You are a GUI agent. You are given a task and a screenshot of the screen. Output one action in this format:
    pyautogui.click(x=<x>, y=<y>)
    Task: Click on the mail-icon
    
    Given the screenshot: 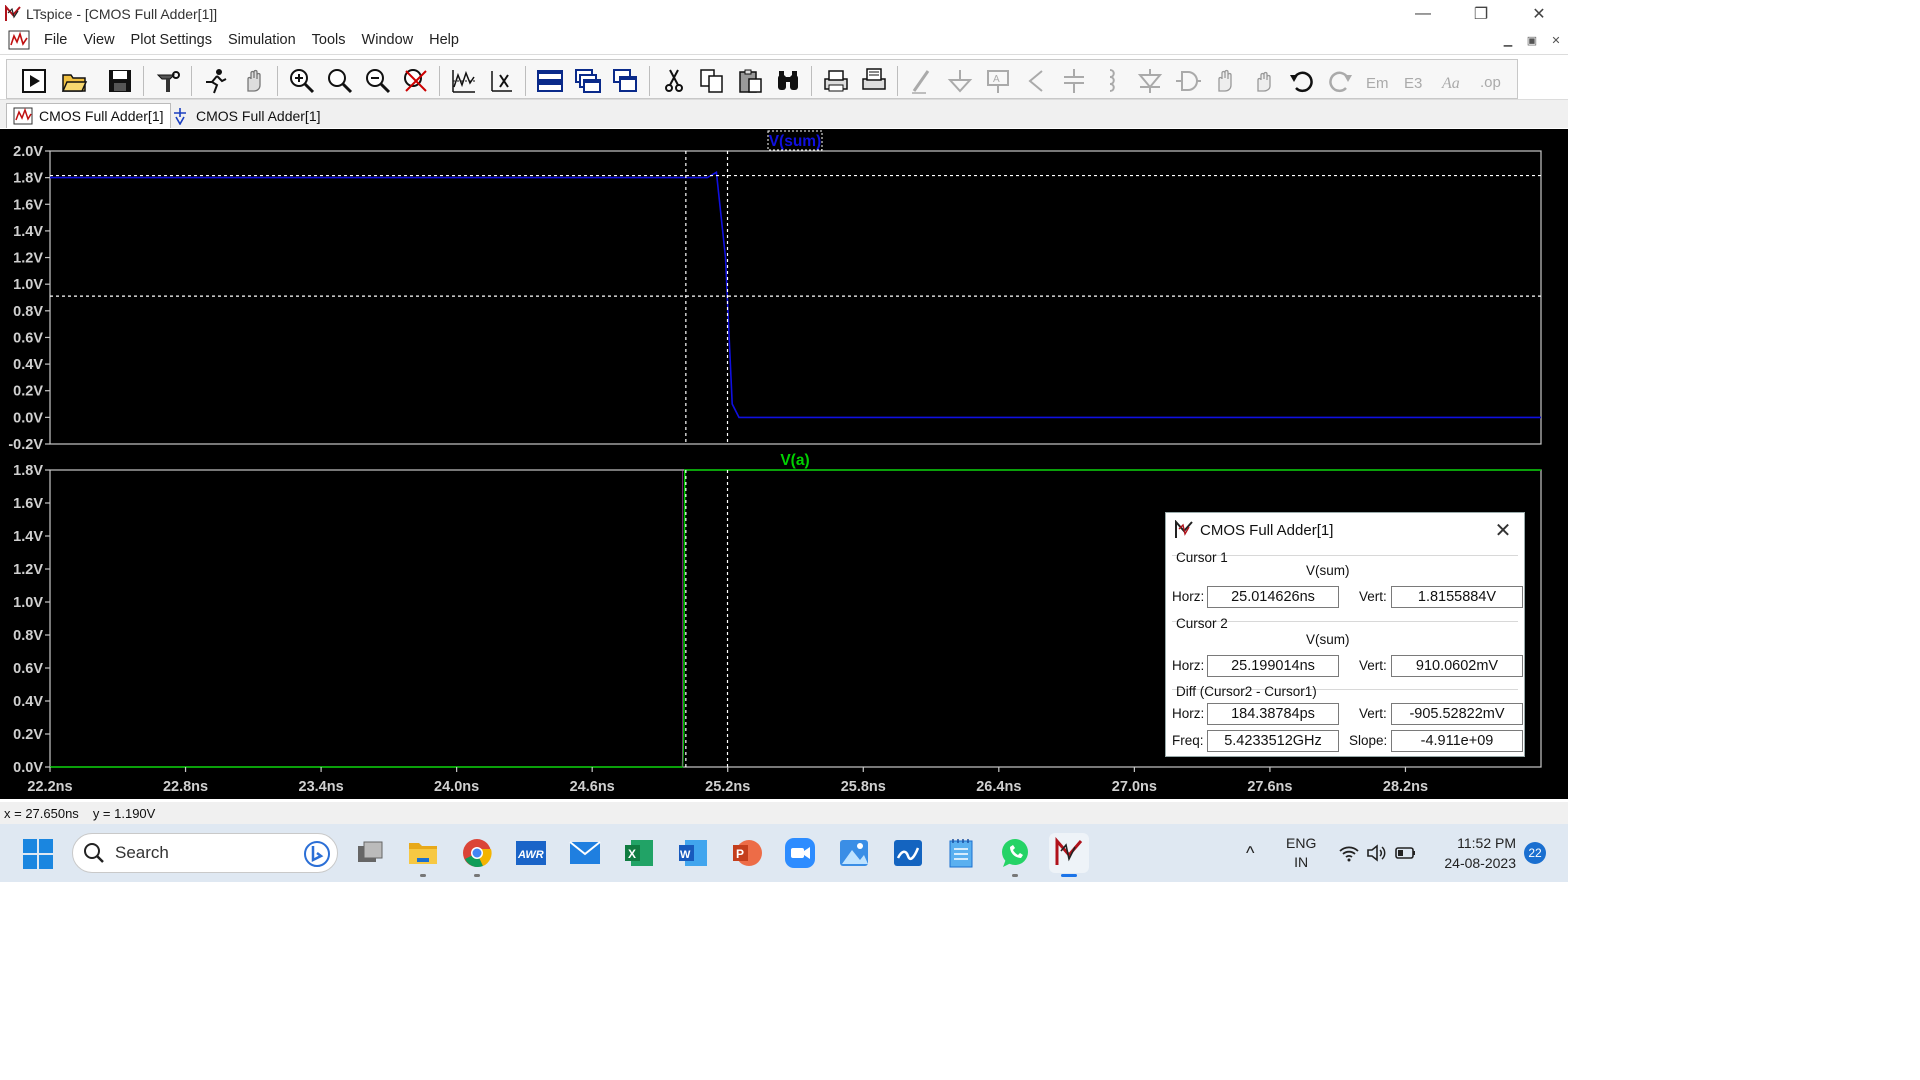 What is the action you would take?
    pyautogui.click(x=585, y=853)
    